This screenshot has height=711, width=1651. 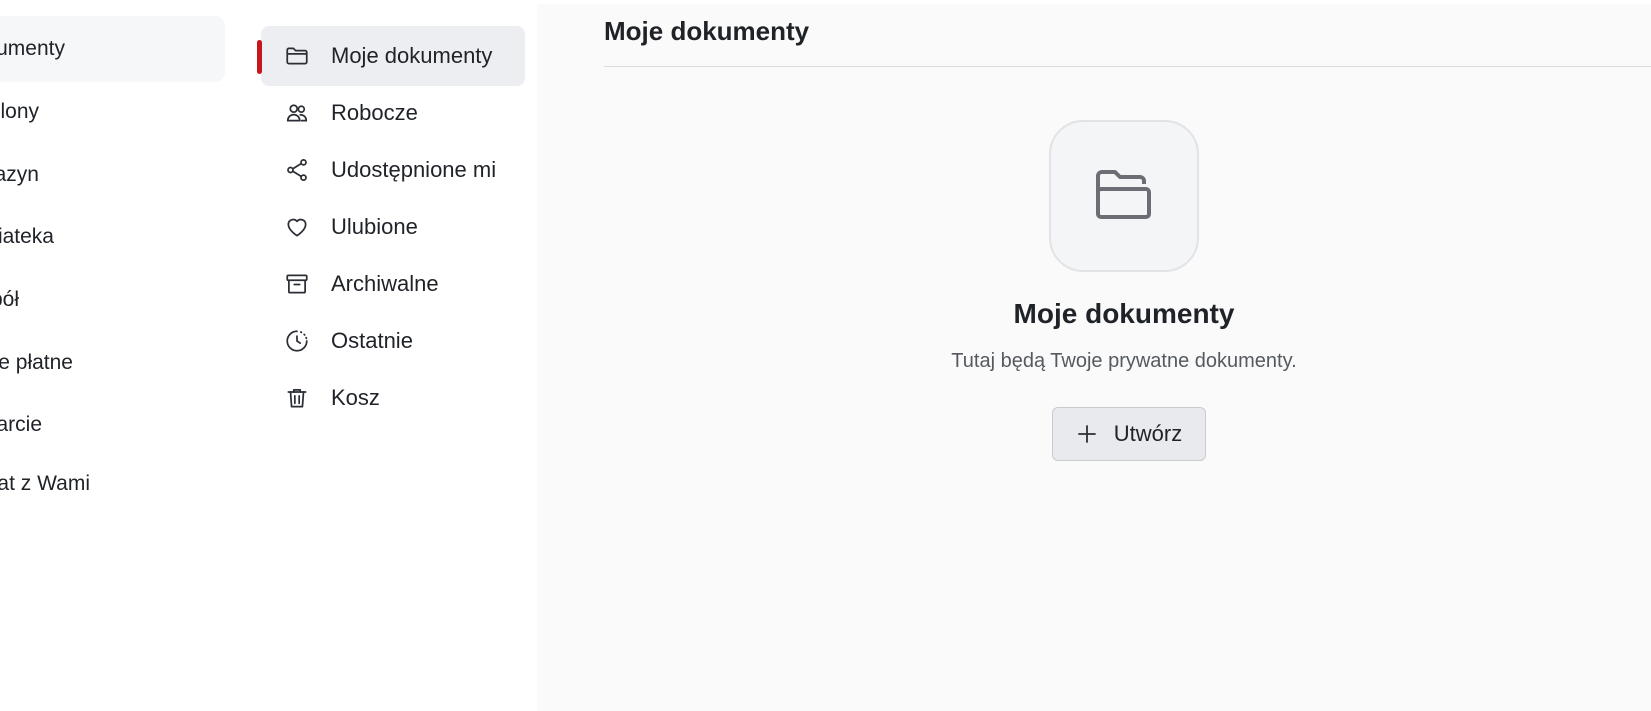 What do you see at coordinates (112, 484) in the screenshot?
I see `main-nav-item-lat-z-wami: 0 lat z Wami` at bounding box center [112, 484].